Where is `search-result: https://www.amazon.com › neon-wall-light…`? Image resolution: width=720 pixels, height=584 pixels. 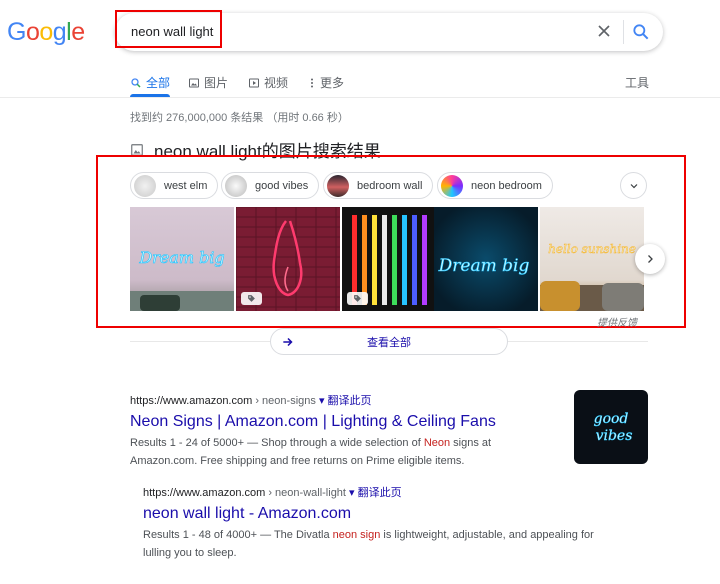
search-result: https://www.amazon.com › neon-wall-light… is located at coordinates (378, 523).